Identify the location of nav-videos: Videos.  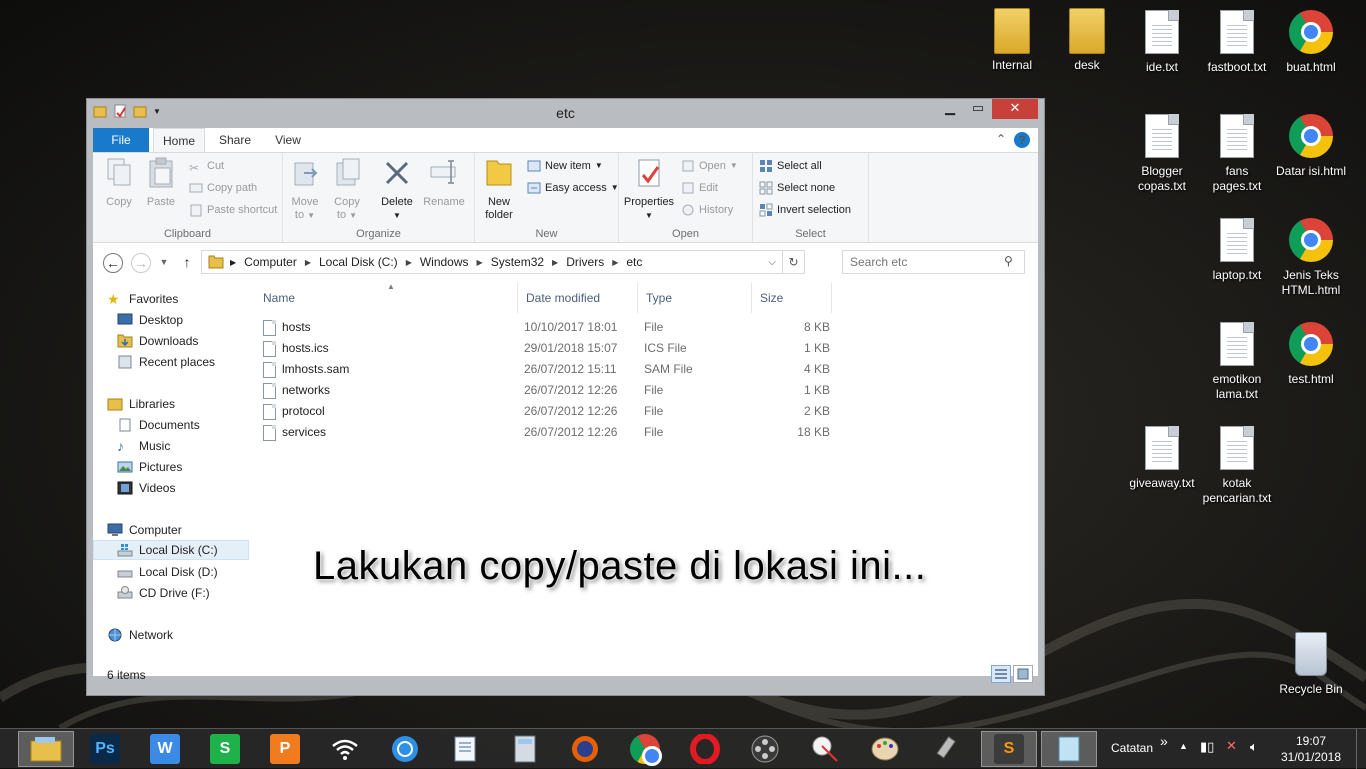
(146, 488).